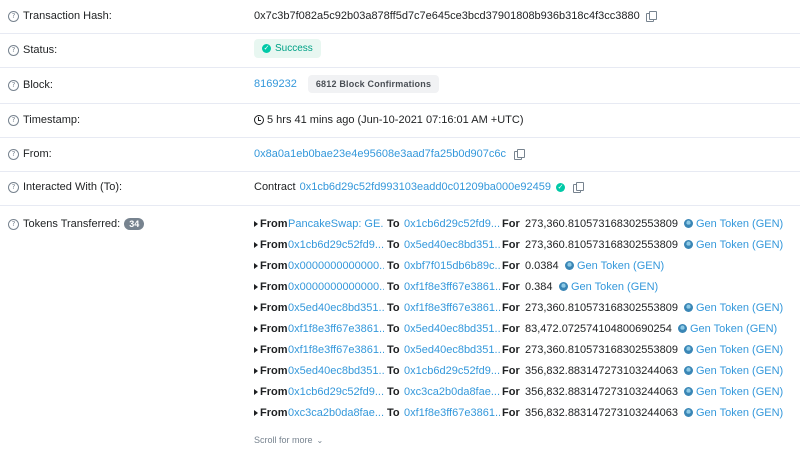 The image size is (800, 451). I want to click on transfer-amount: 273,360.810573168302553809, so click(601, 245).